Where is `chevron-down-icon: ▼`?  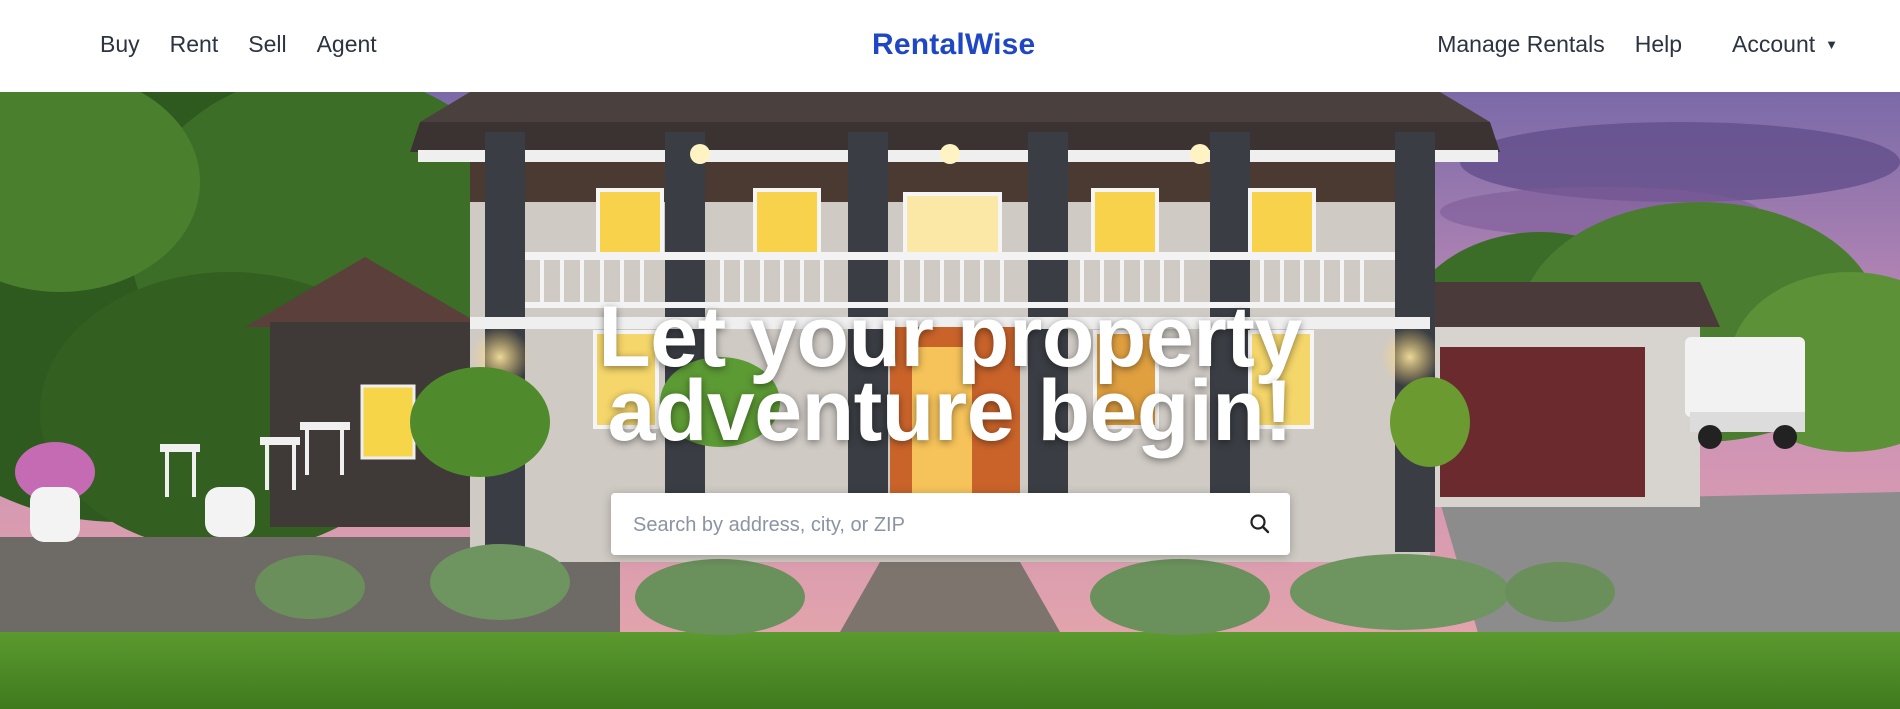 chevron-down-icon: ▼ is located at coordinates (1831, 44).